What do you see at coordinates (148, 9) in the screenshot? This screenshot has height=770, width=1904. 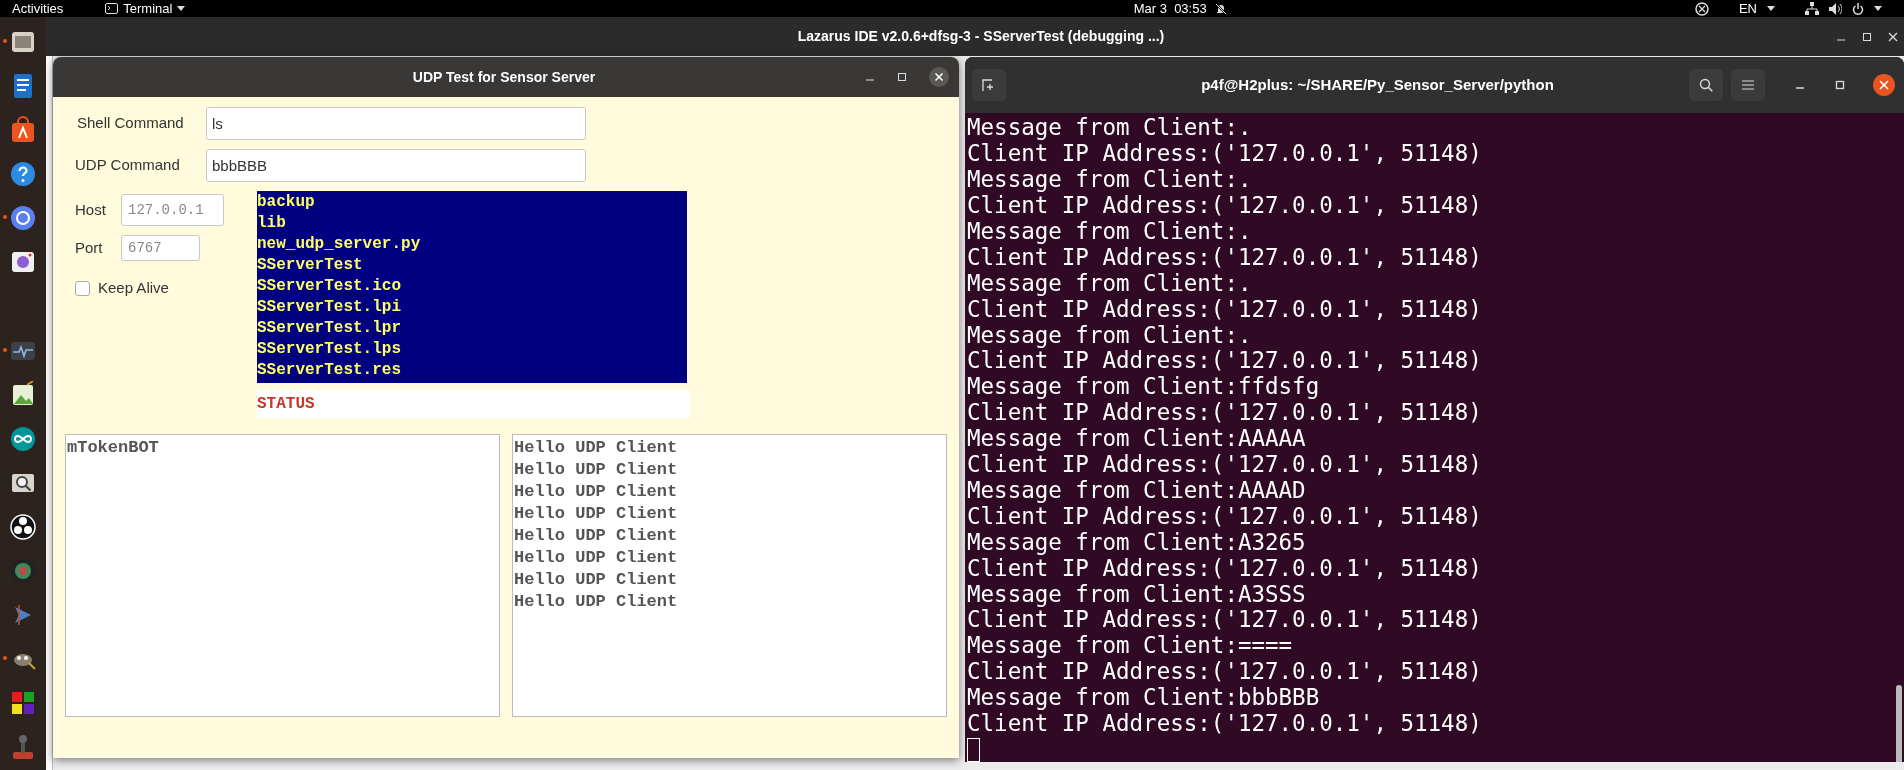 I see `app-menu: Terminal` at bounding box center [148, 9].